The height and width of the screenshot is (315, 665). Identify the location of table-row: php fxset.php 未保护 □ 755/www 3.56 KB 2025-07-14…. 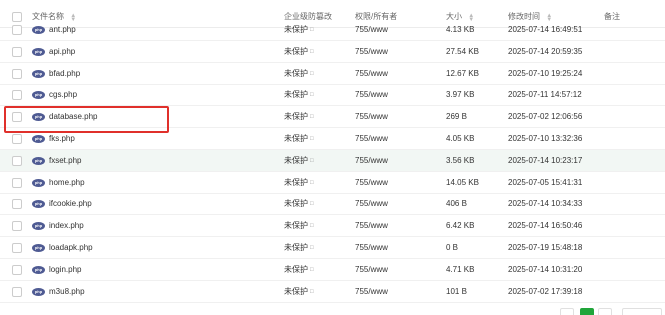
(332, 160).